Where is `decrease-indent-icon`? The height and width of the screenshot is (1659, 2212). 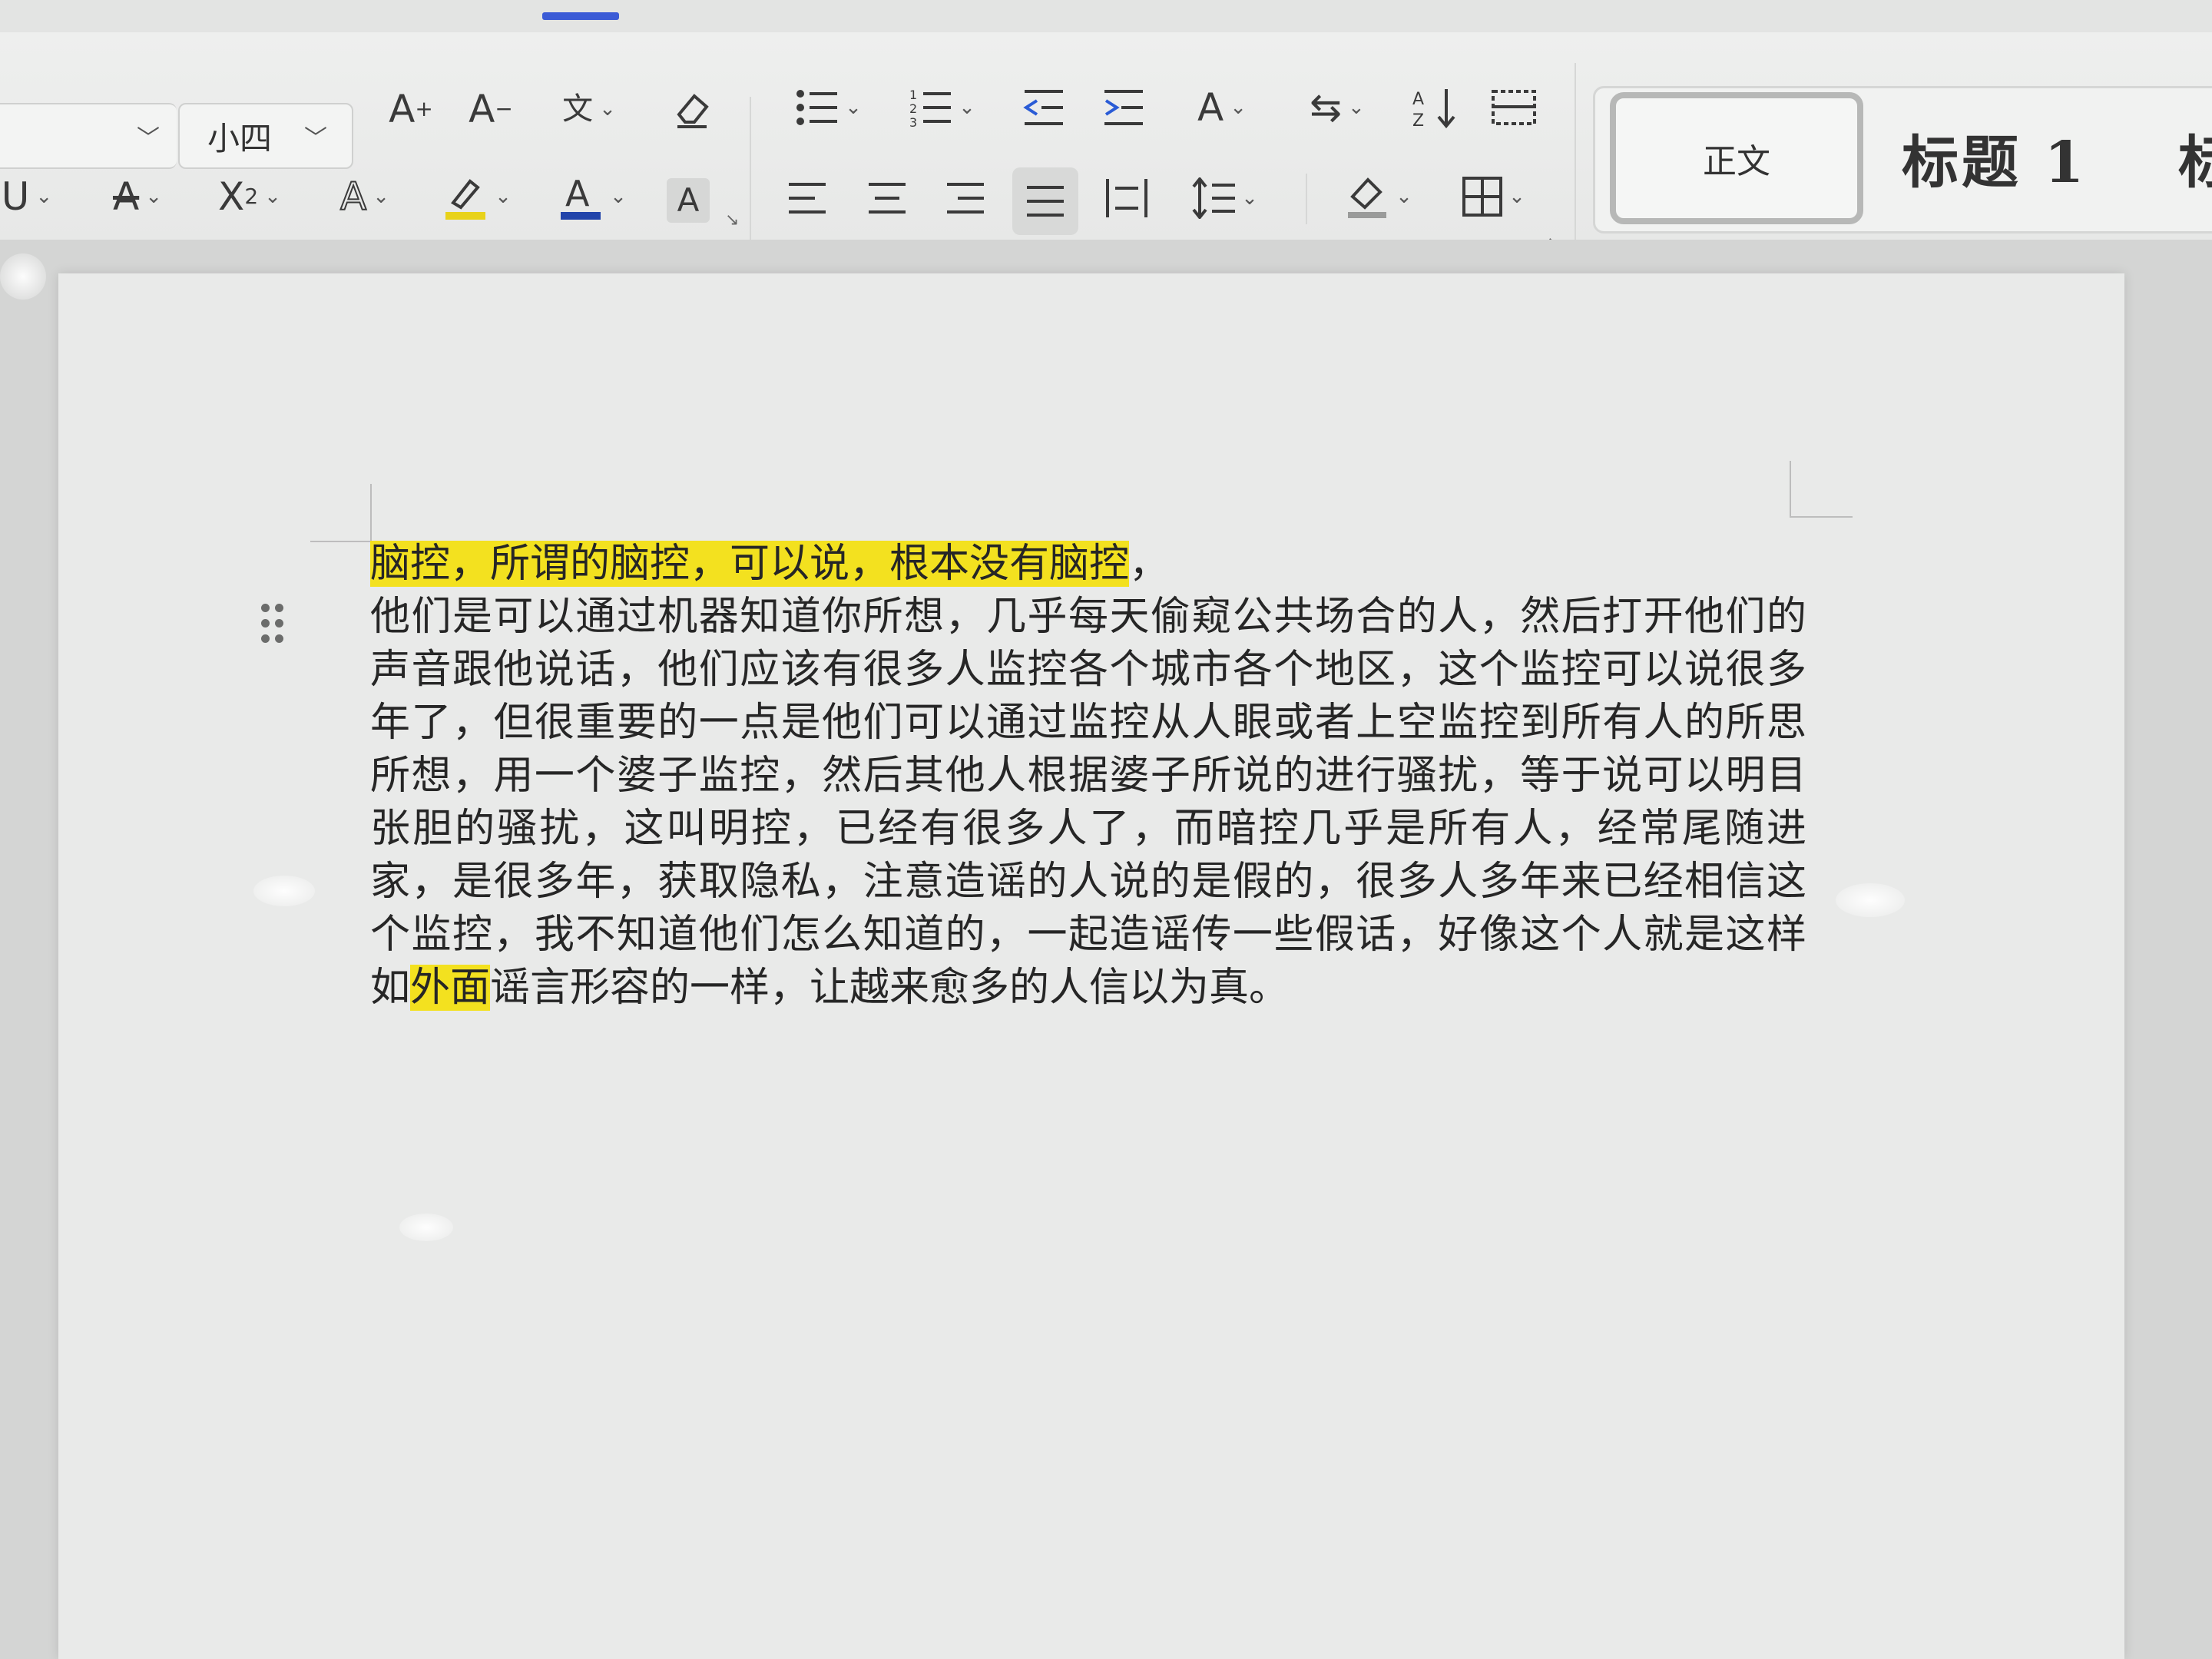
decrease-indent-icon is located at coordinates (1044, 108).